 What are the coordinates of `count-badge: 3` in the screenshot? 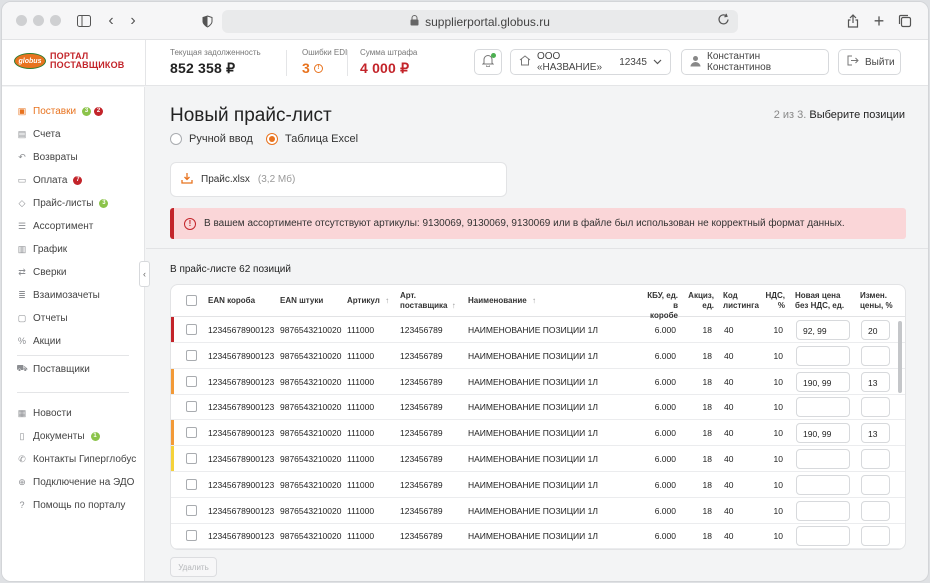 It's located at (104, 203).